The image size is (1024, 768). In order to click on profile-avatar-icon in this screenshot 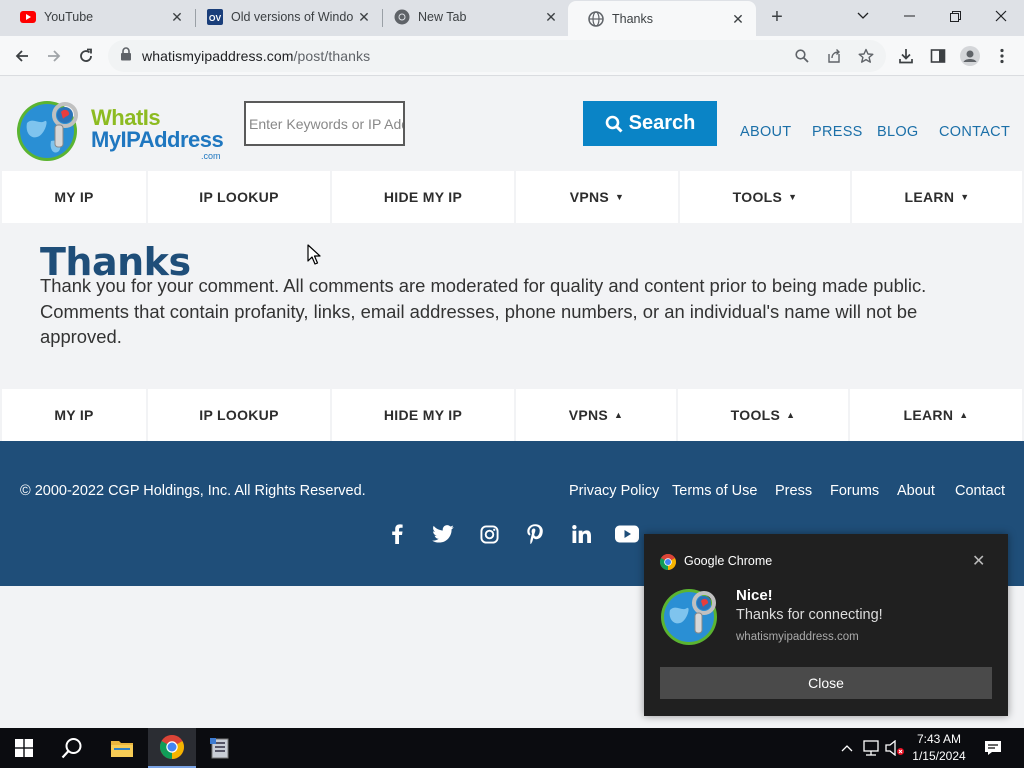, I will do `click(970, 56)`.